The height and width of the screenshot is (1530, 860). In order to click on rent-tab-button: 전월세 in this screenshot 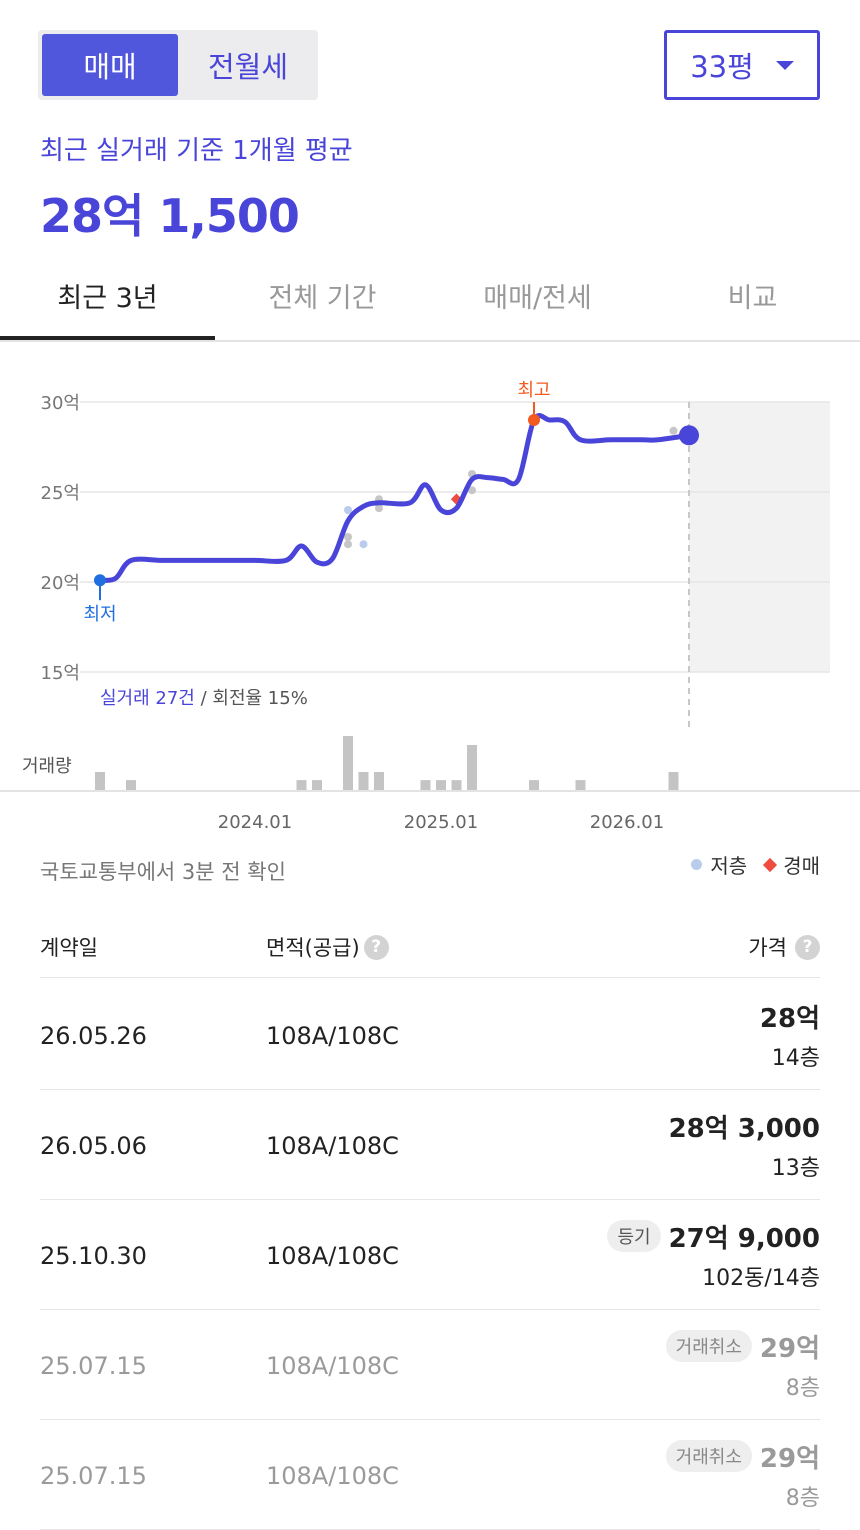, I will do `click(248, 65)`.